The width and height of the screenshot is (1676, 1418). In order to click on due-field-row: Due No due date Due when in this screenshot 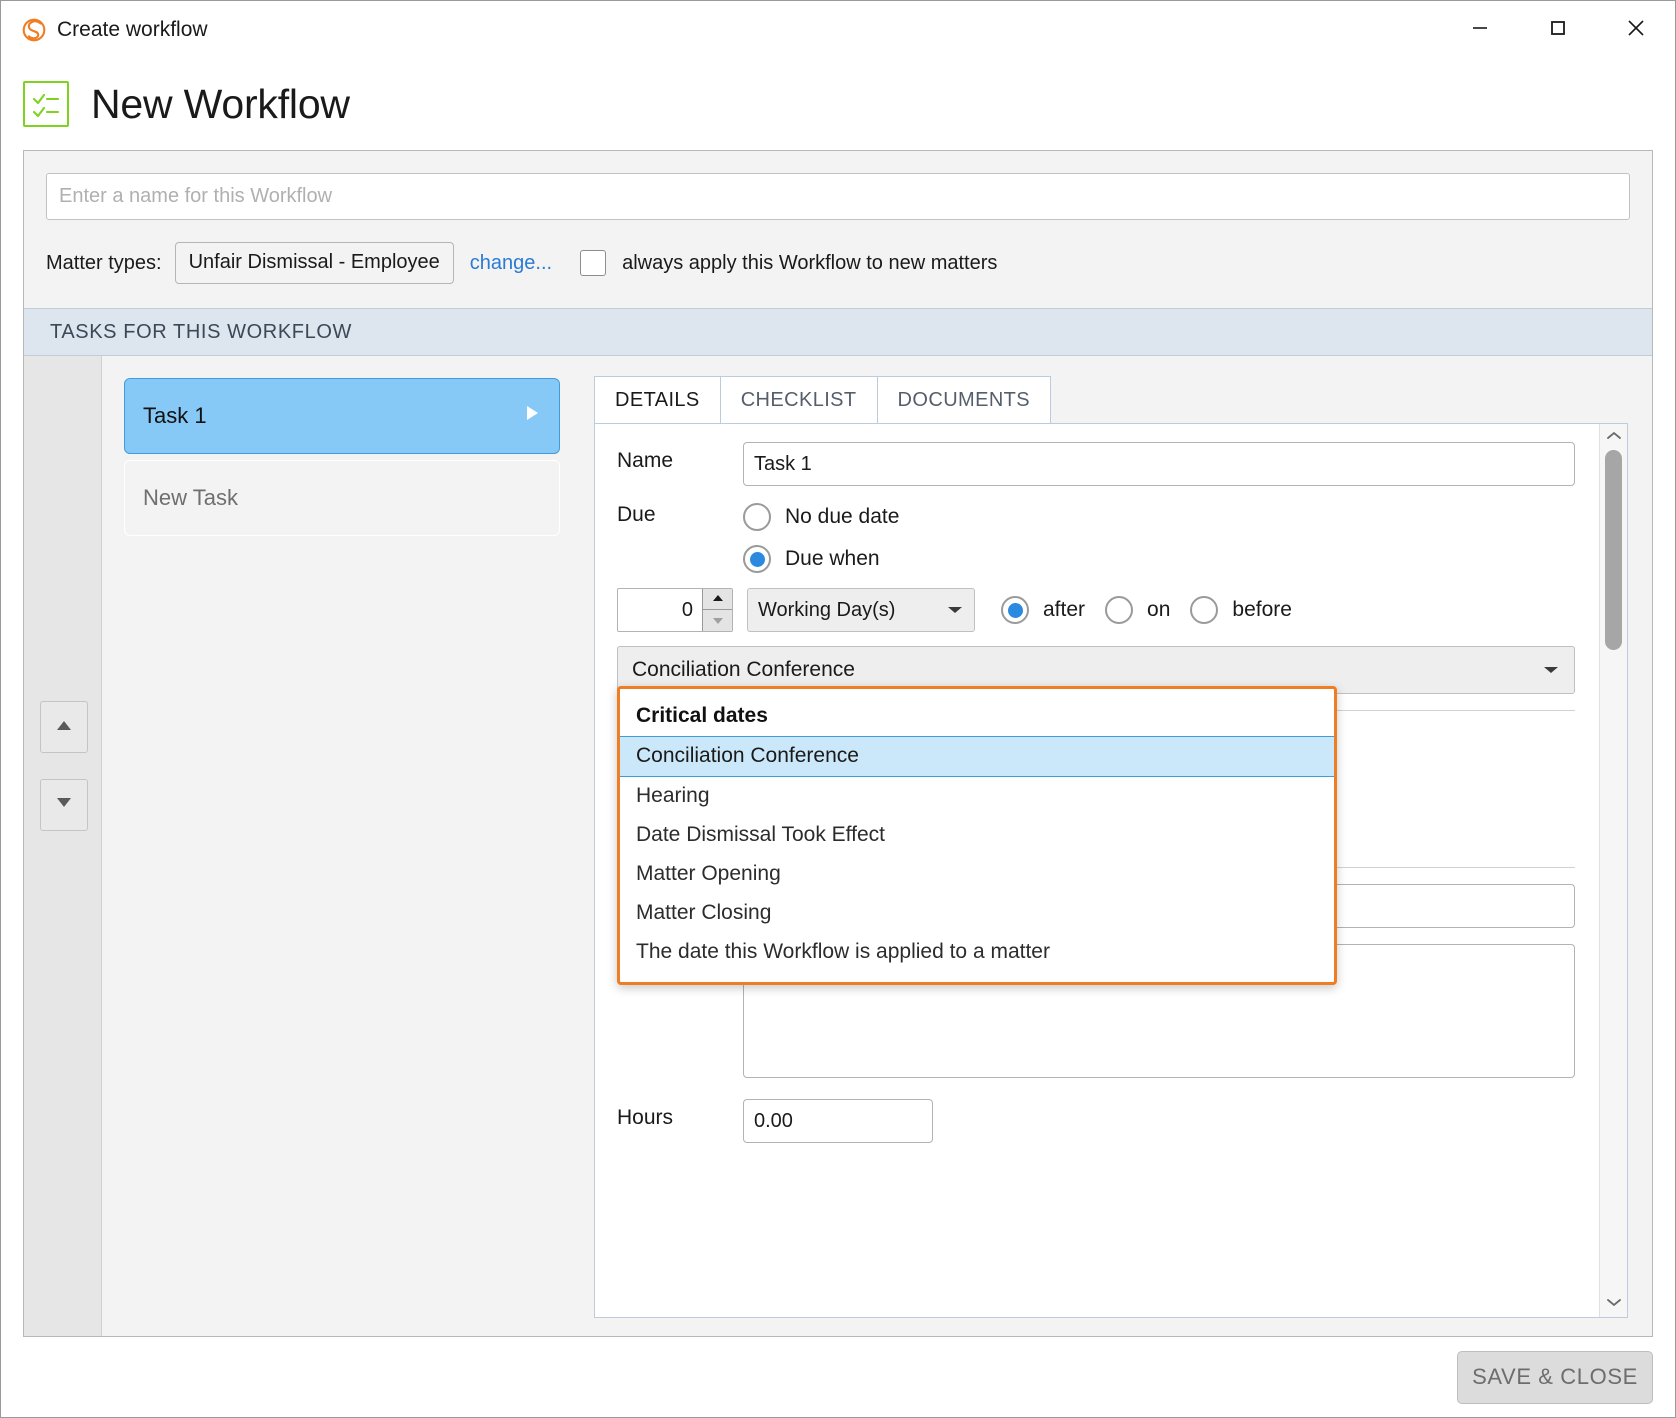, I will do `click(1097, 538)`.